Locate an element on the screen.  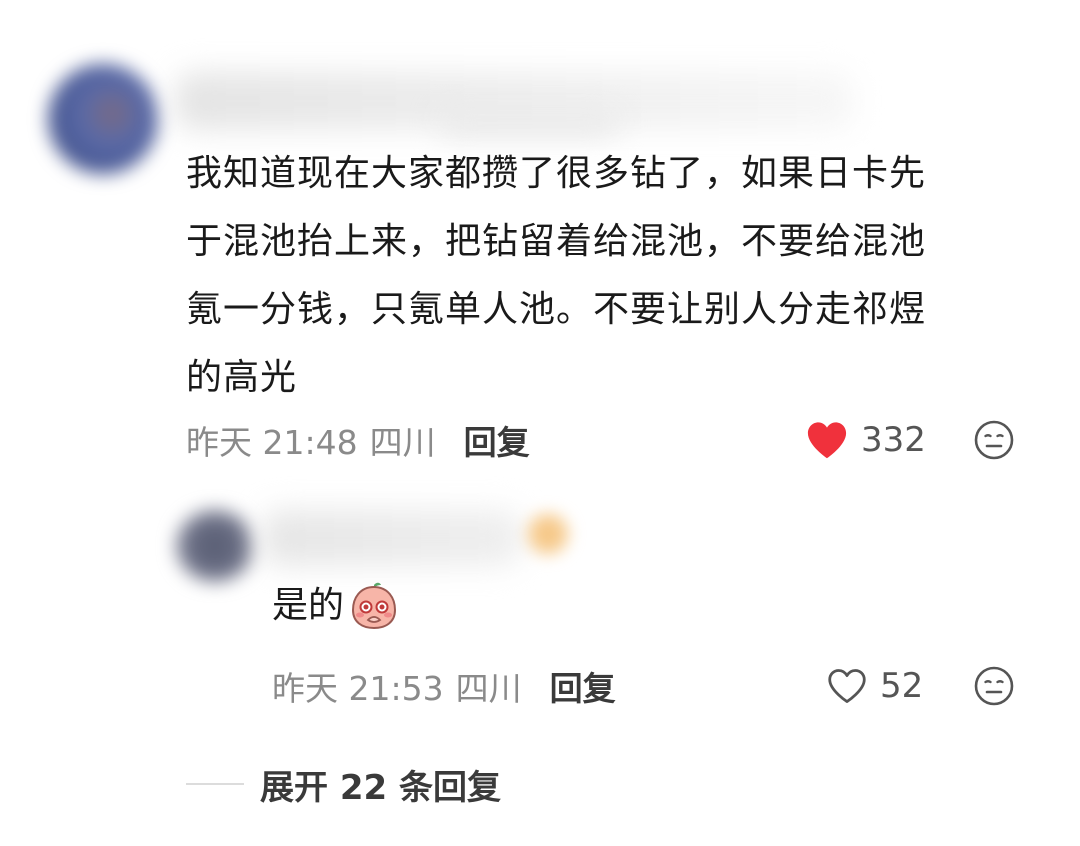
reply-meta: 昨天 21:53 四川 回复 is located at coordinates (444, 686).